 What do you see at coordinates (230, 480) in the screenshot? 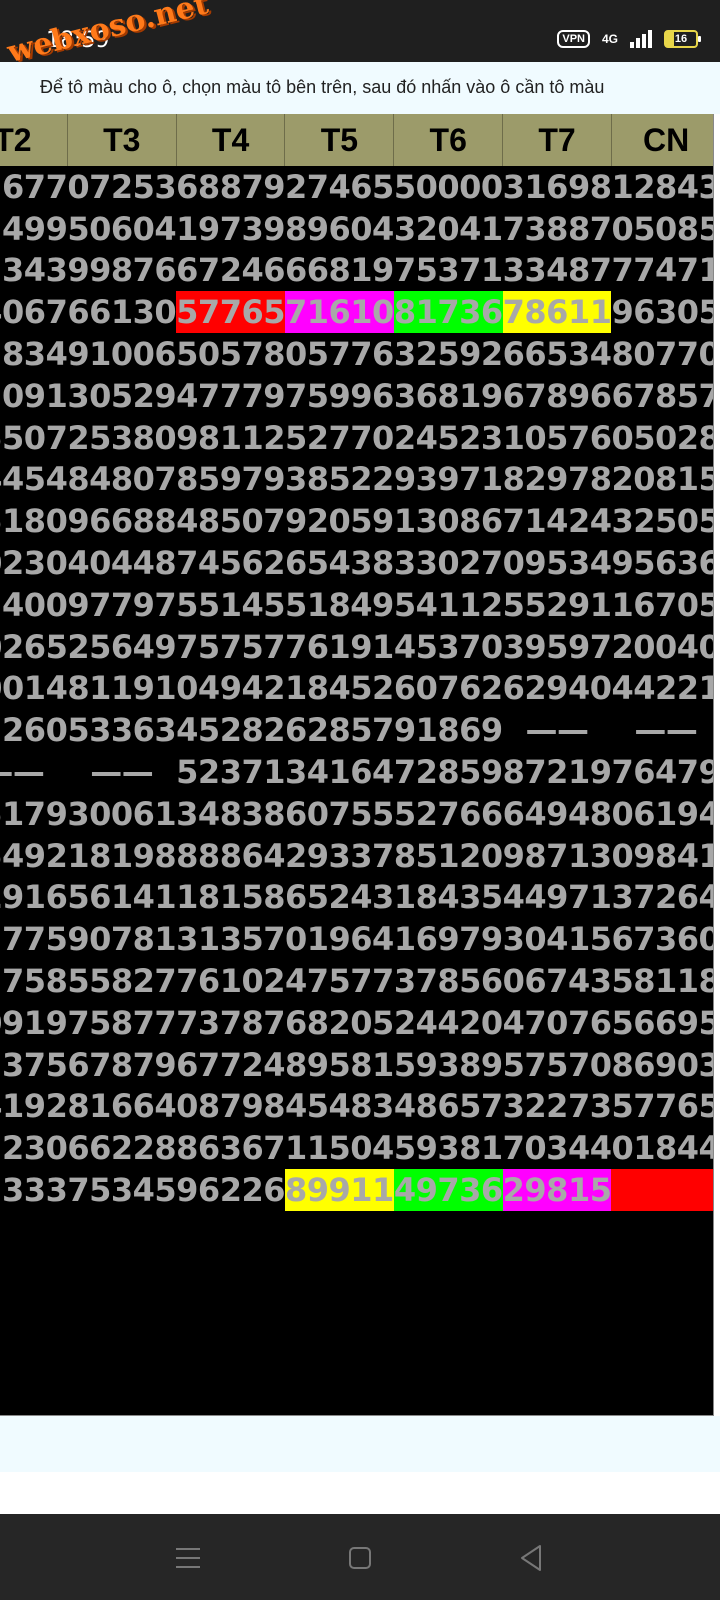
I see `result-cell: 85979` at bounding box center [230, 480].